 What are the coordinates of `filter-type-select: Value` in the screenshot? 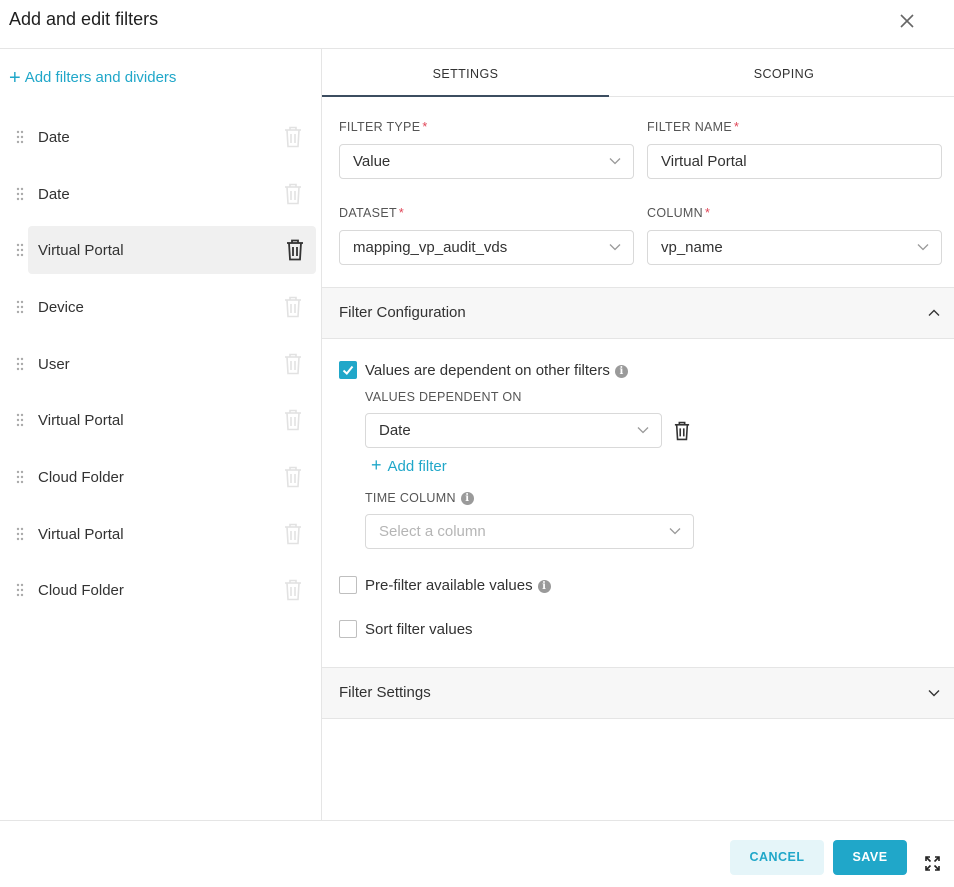 It's located at (486, 161).